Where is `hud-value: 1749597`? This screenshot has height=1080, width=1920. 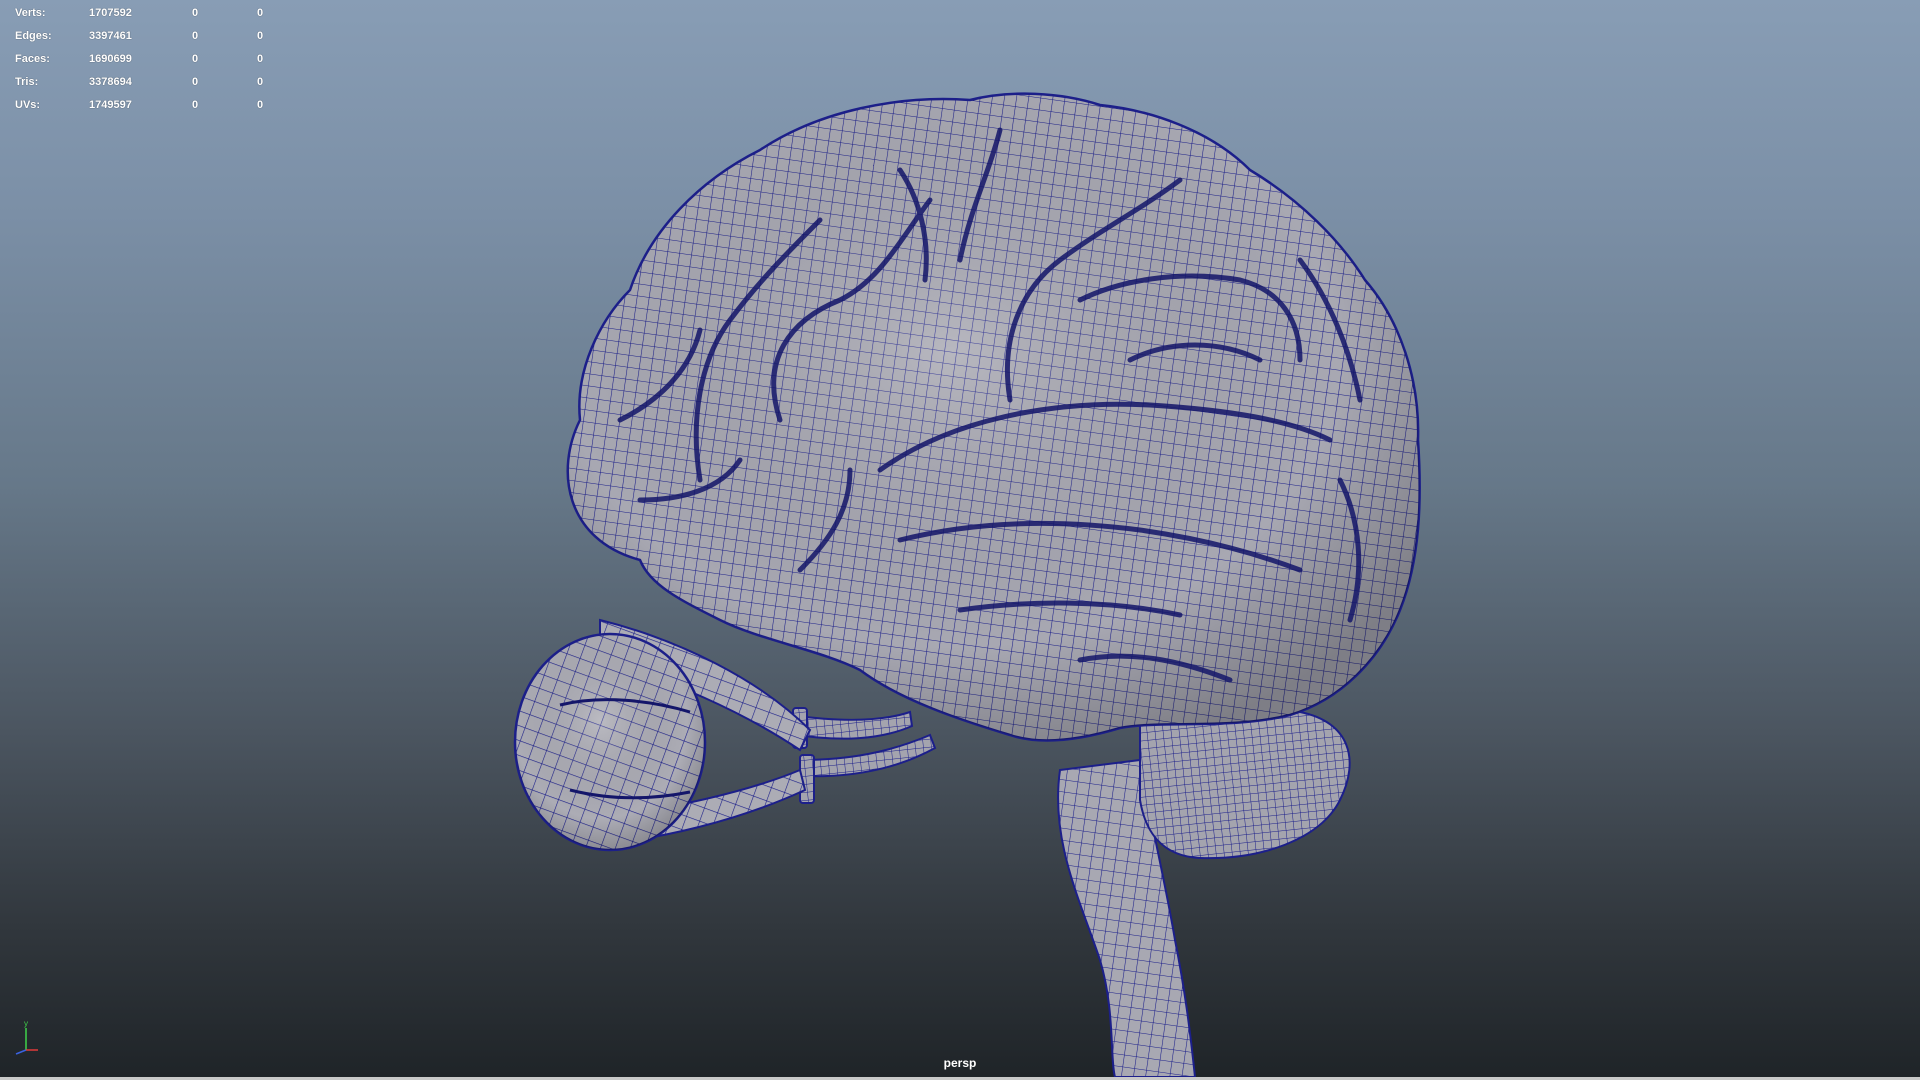
hud-value: 1749597 is located at coordinates (110, 105).